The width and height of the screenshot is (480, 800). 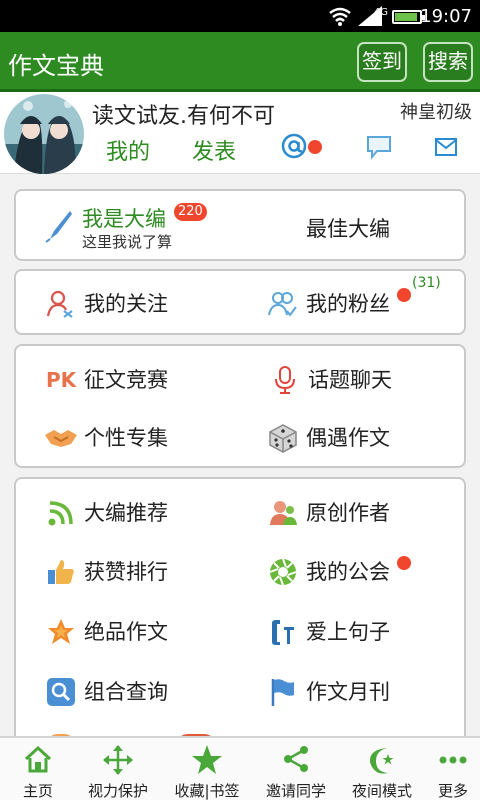 I want to click on topic-chat-label: 话题聊天, so click(x=350, y=380).